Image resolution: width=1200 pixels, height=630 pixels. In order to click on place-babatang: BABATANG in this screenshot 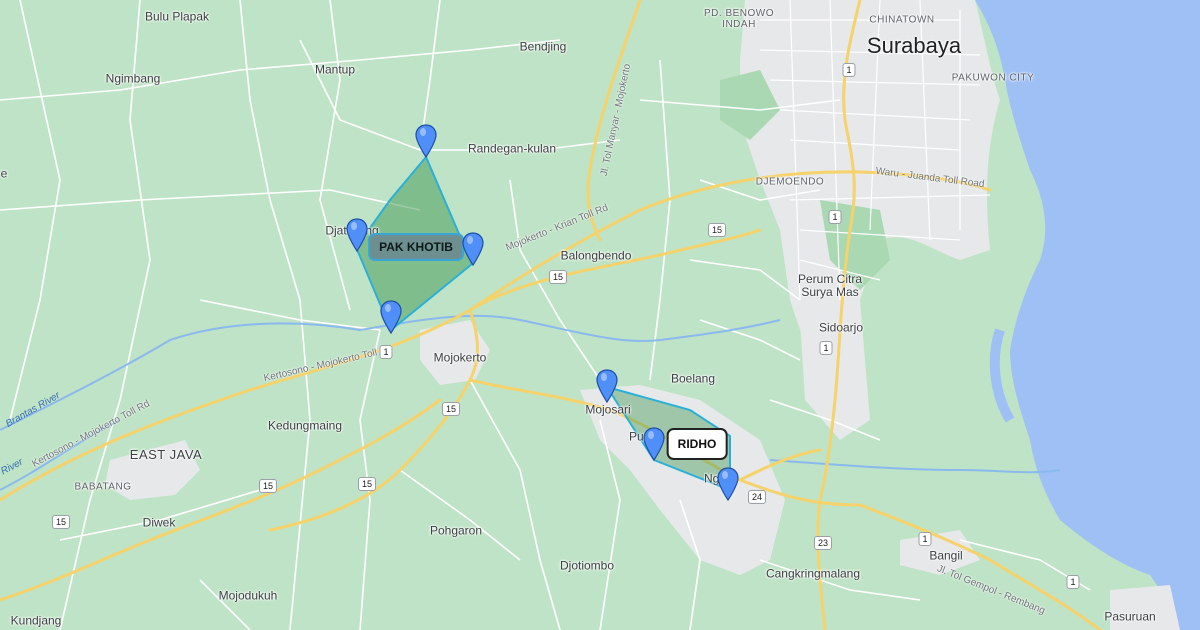, I will do `click(103, 487)`.